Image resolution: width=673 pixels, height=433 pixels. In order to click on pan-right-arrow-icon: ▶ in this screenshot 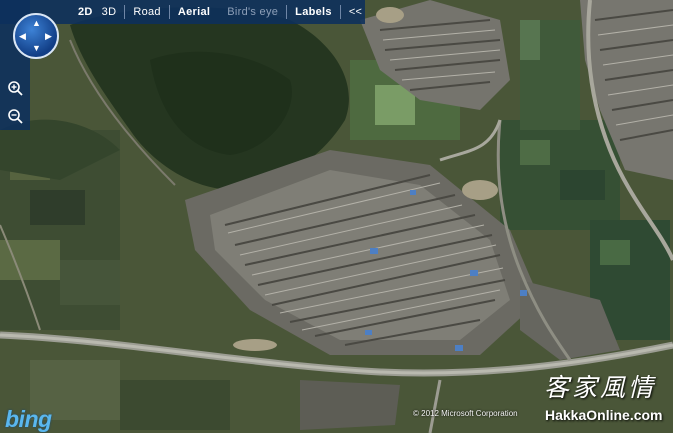, I will do `click(48, 36)`.